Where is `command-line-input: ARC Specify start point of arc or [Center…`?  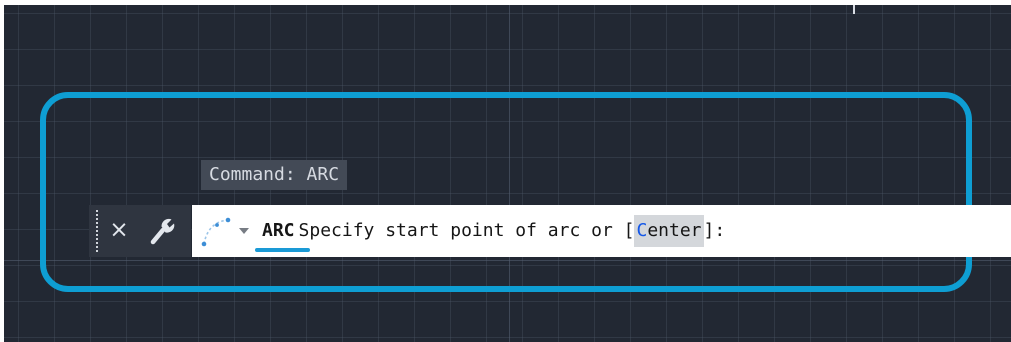 command-line-input: ARC Specify start point of arc or [Center… is located at coordinates (601, 231).